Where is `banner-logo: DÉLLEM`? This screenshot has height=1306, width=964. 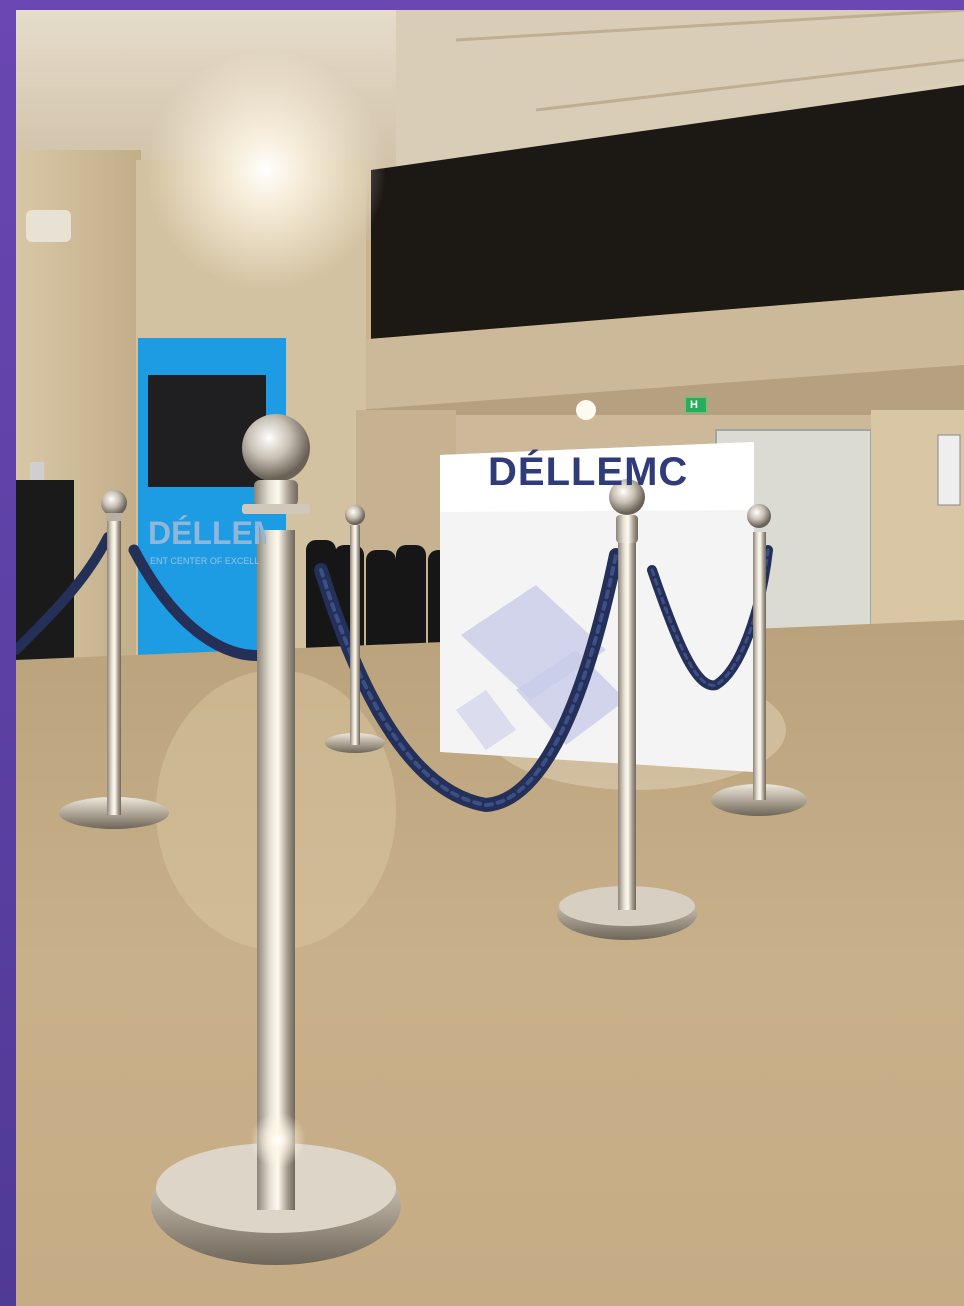
banner-logo: DÉLLEM is located at coordinates (207, 533).